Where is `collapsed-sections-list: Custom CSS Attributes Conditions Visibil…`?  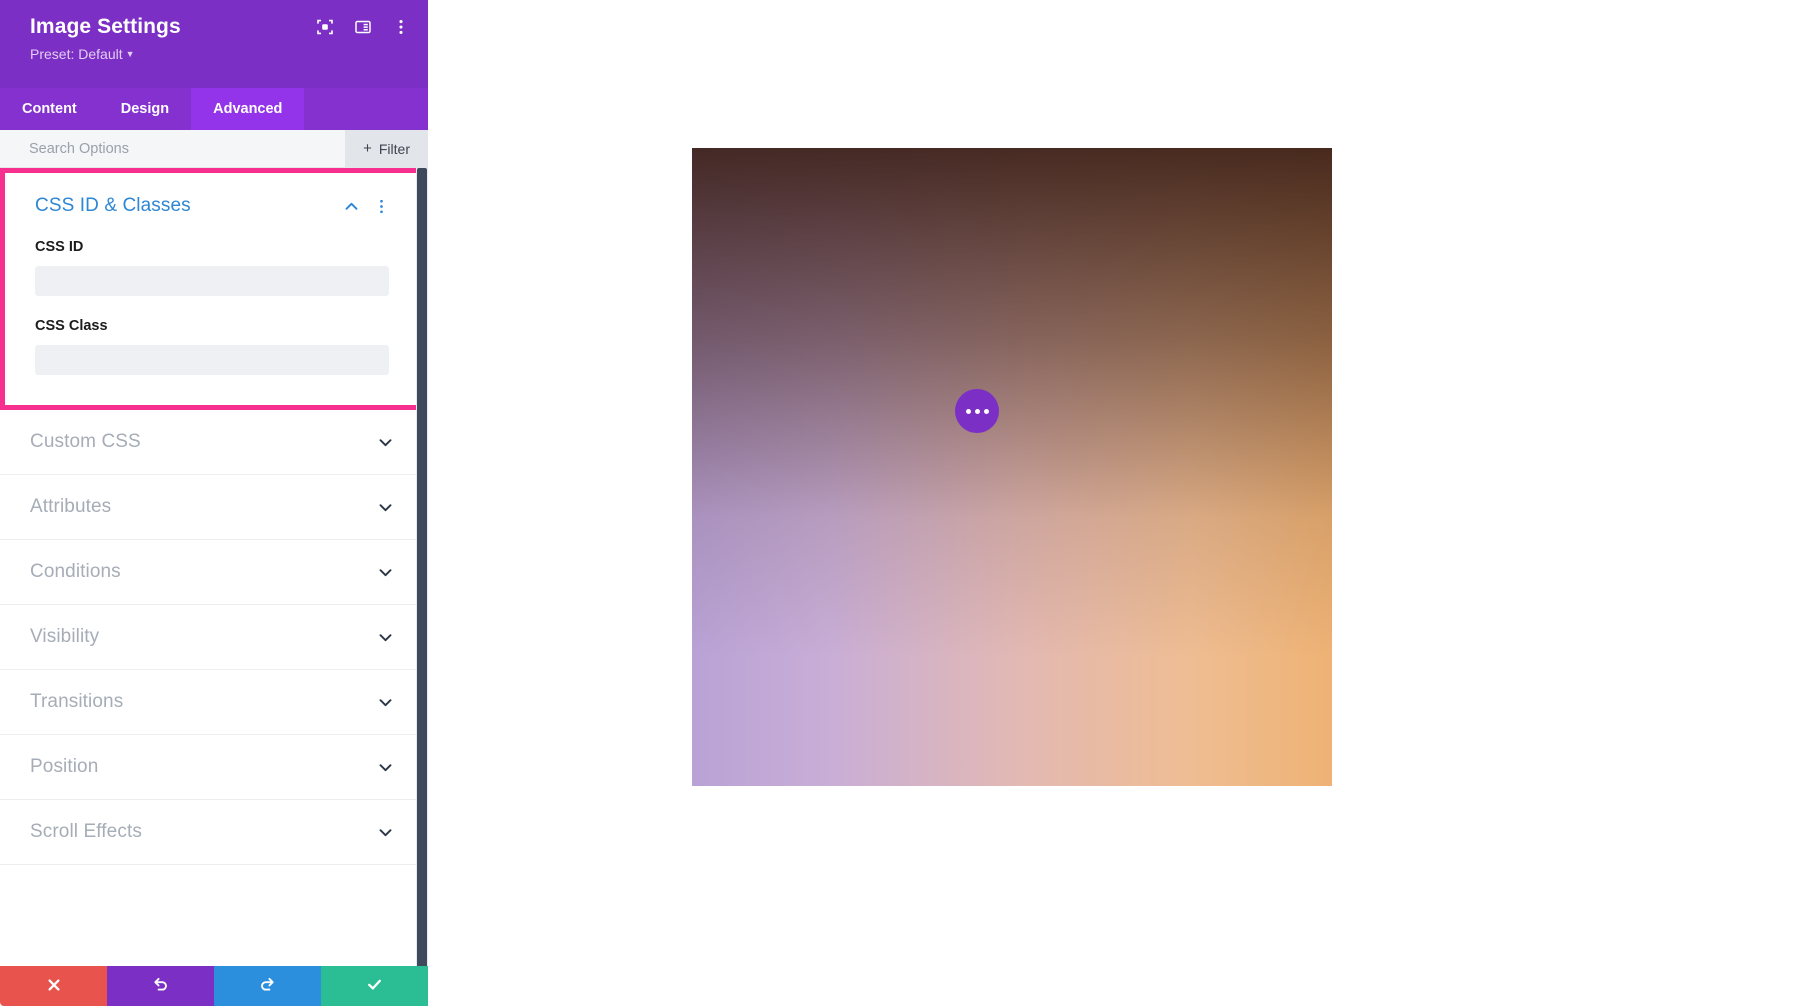 collapsed-sections-list: Custom CSS Attributes Conditions Visibil… is located at coordinates (212, 637).